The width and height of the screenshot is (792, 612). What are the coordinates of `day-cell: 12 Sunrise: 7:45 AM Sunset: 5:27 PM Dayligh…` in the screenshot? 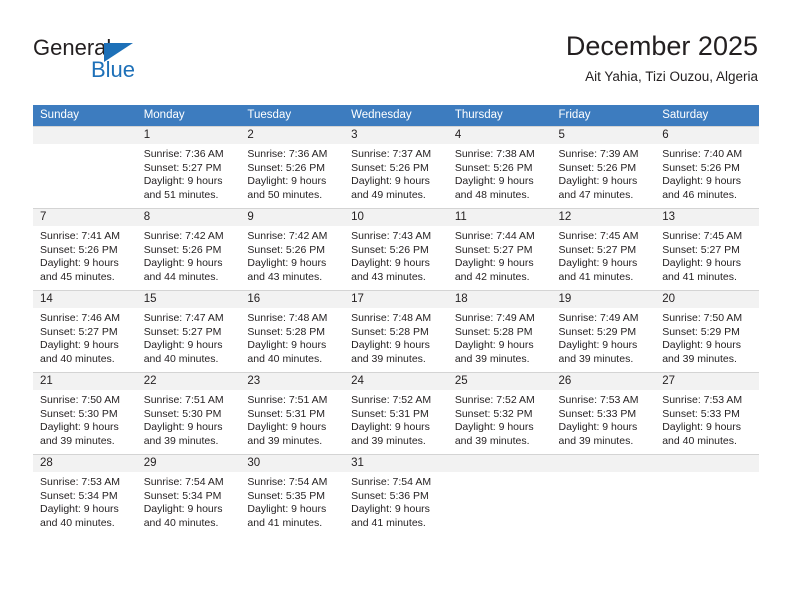 It's located at (603, 249).